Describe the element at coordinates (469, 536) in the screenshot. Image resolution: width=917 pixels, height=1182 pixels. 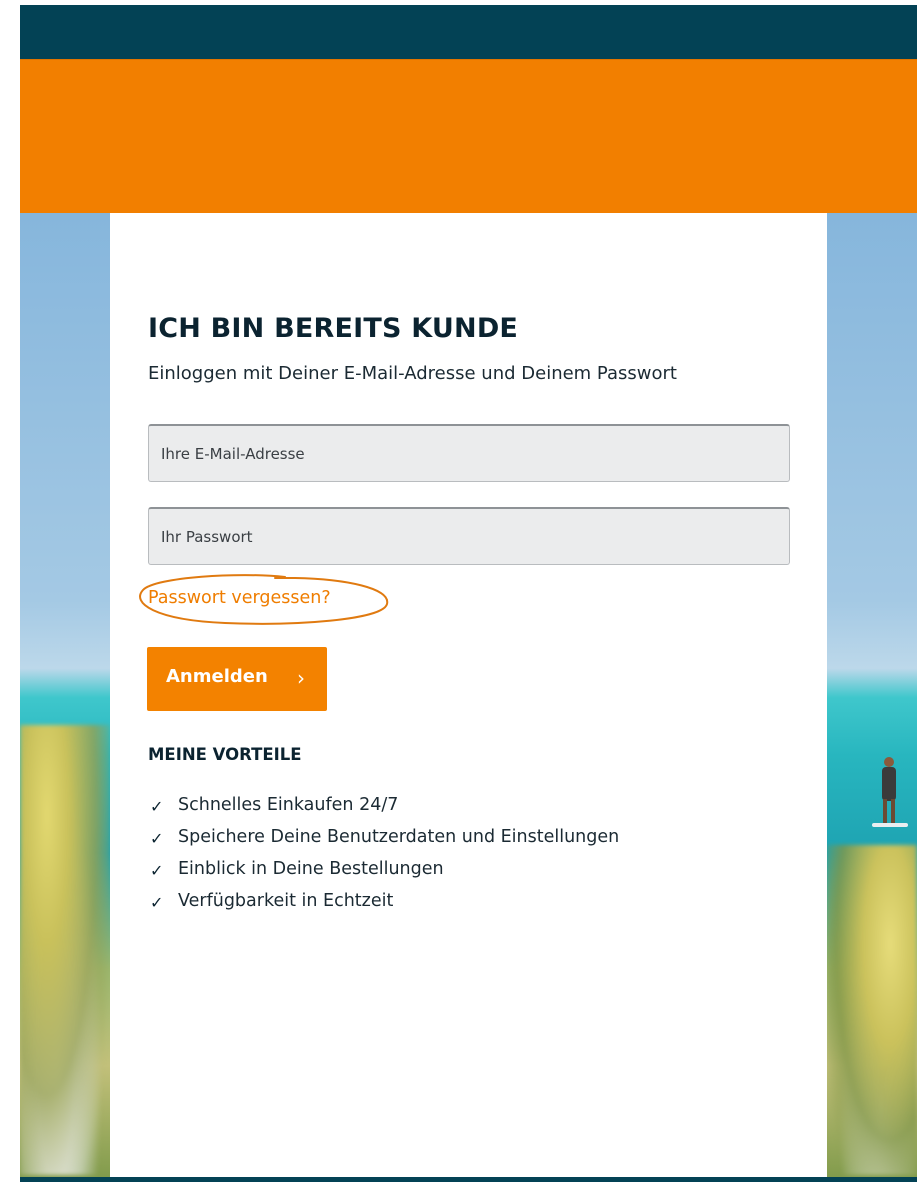
I see `password-field` at that location.